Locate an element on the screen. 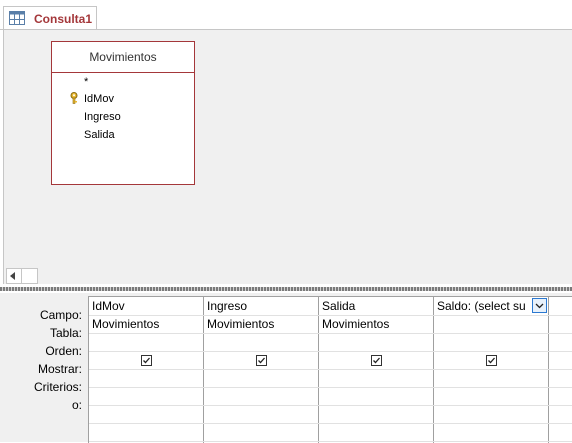 The width and height of the screenshot is (572, 443). campo-dropdown-button is located at coordinates (539, 305).